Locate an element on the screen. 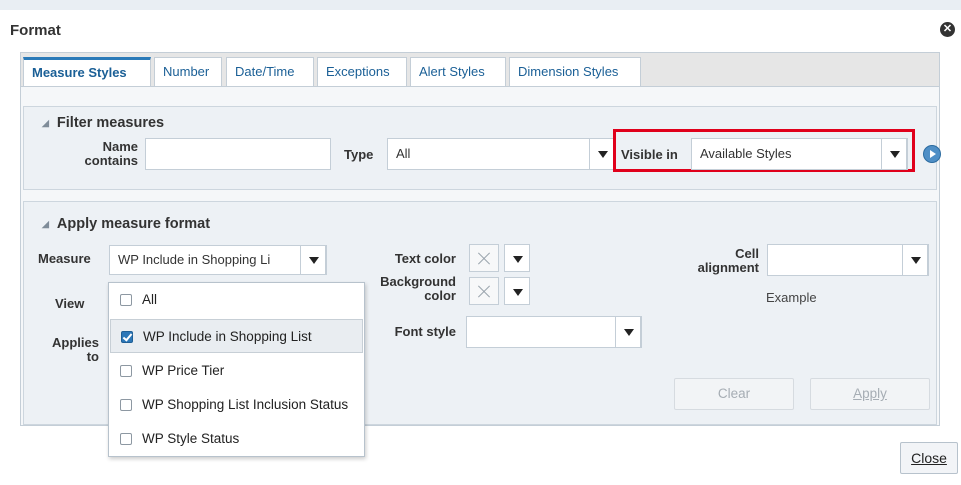 The width and height of the screenshot is (961, 485). close-button: Close is located at coordinates (929, 458).